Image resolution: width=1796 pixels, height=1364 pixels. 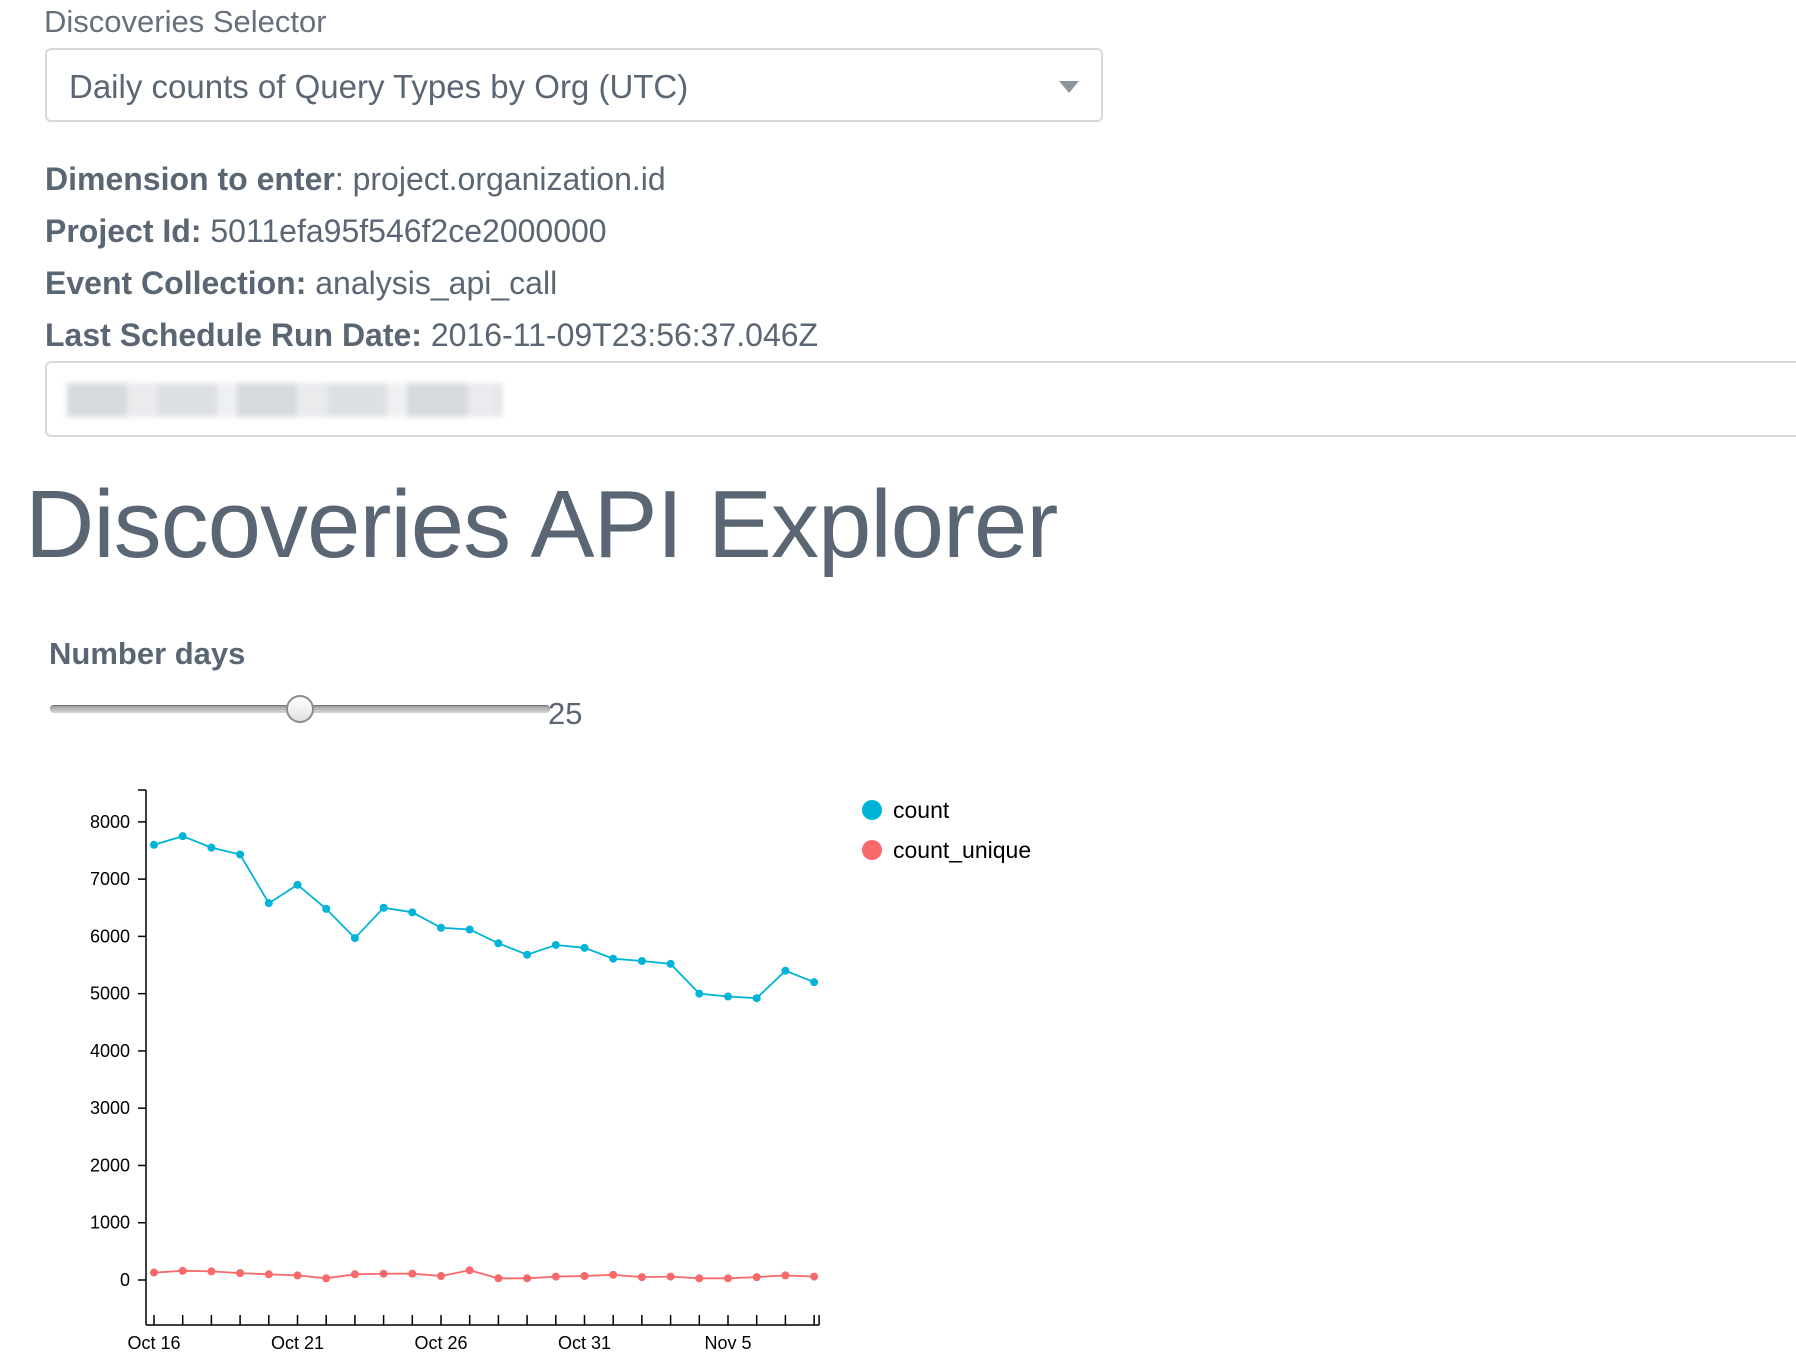 I want to click on y-tick-label: 3000, so click(x=110, y=1108).